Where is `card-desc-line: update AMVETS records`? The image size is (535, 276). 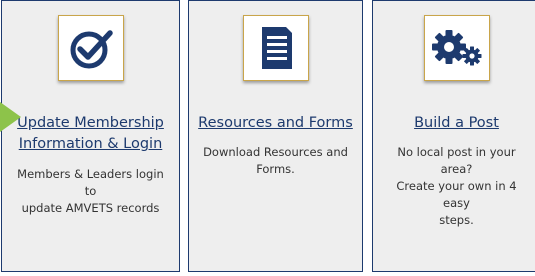
card-desc-line: update AMVETS records is located at coordinates (90, 208).